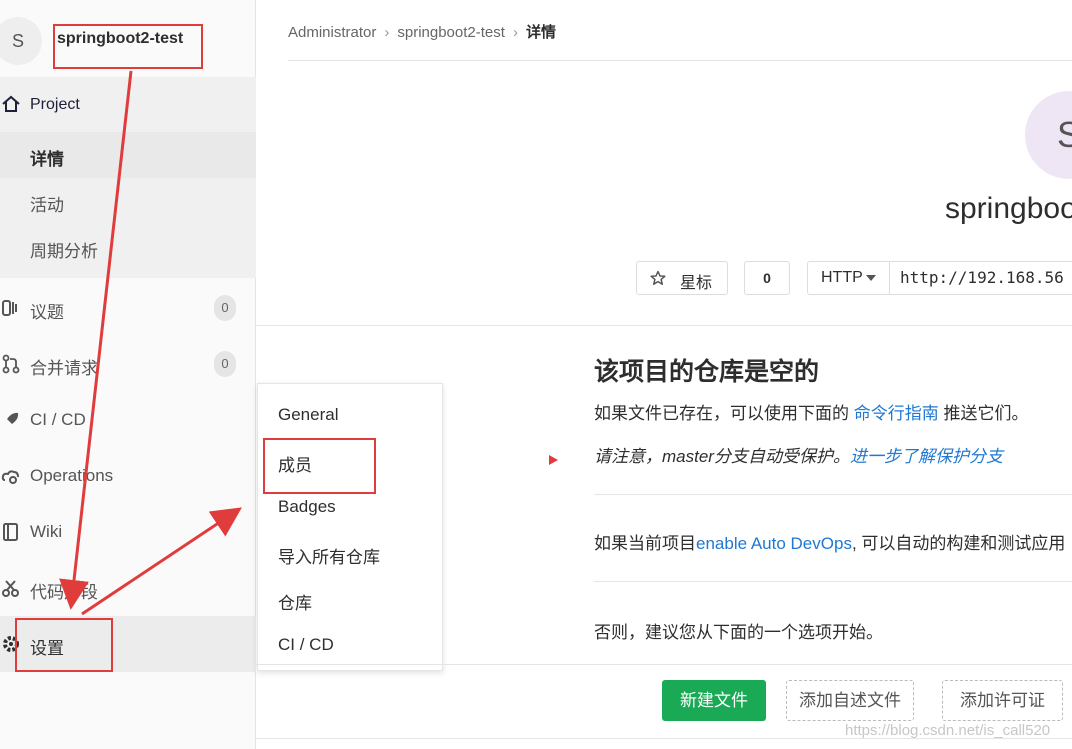 The height and width of the screenshot is (749, 1072). What do you see at coordinates (707, 372) in the screenshot?
I see `empty-repo-title: 该项目的仓库是空的` at bounding box center [707, 372].